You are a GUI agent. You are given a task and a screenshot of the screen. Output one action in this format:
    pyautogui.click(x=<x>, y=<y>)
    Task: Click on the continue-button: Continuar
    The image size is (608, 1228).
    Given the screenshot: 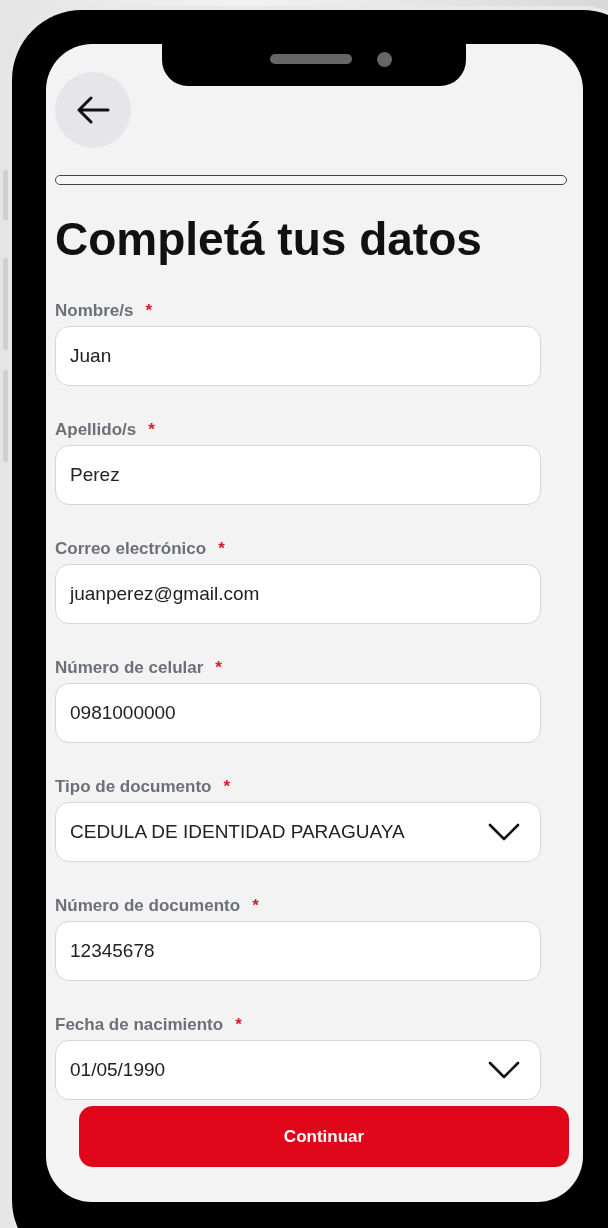 What is the action you would take?
    pyautogui.click(x=324, y=1136)
    